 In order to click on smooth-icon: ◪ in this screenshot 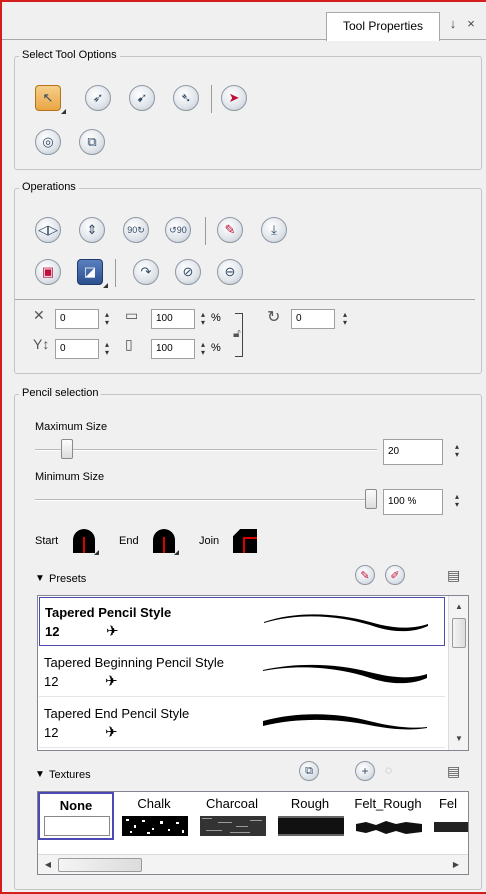, I will do `click(92, 273)`.